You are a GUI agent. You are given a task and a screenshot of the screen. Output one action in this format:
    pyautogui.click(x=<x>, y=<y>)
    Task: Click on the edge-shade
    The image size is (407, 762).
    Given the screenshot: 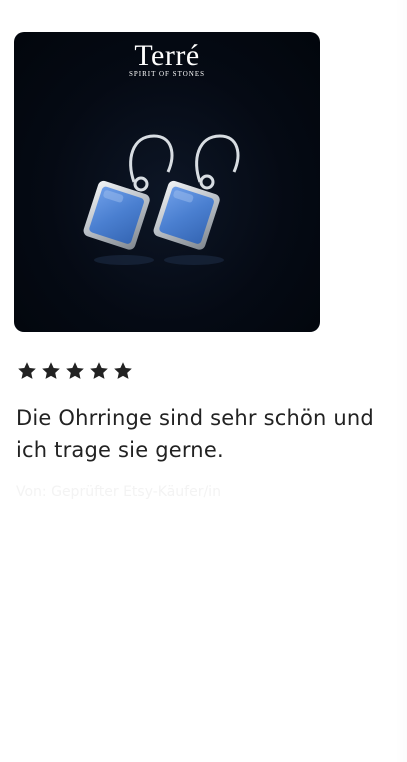 What is the action you would take?
    pyautogui.click(x=401, y=381)
    